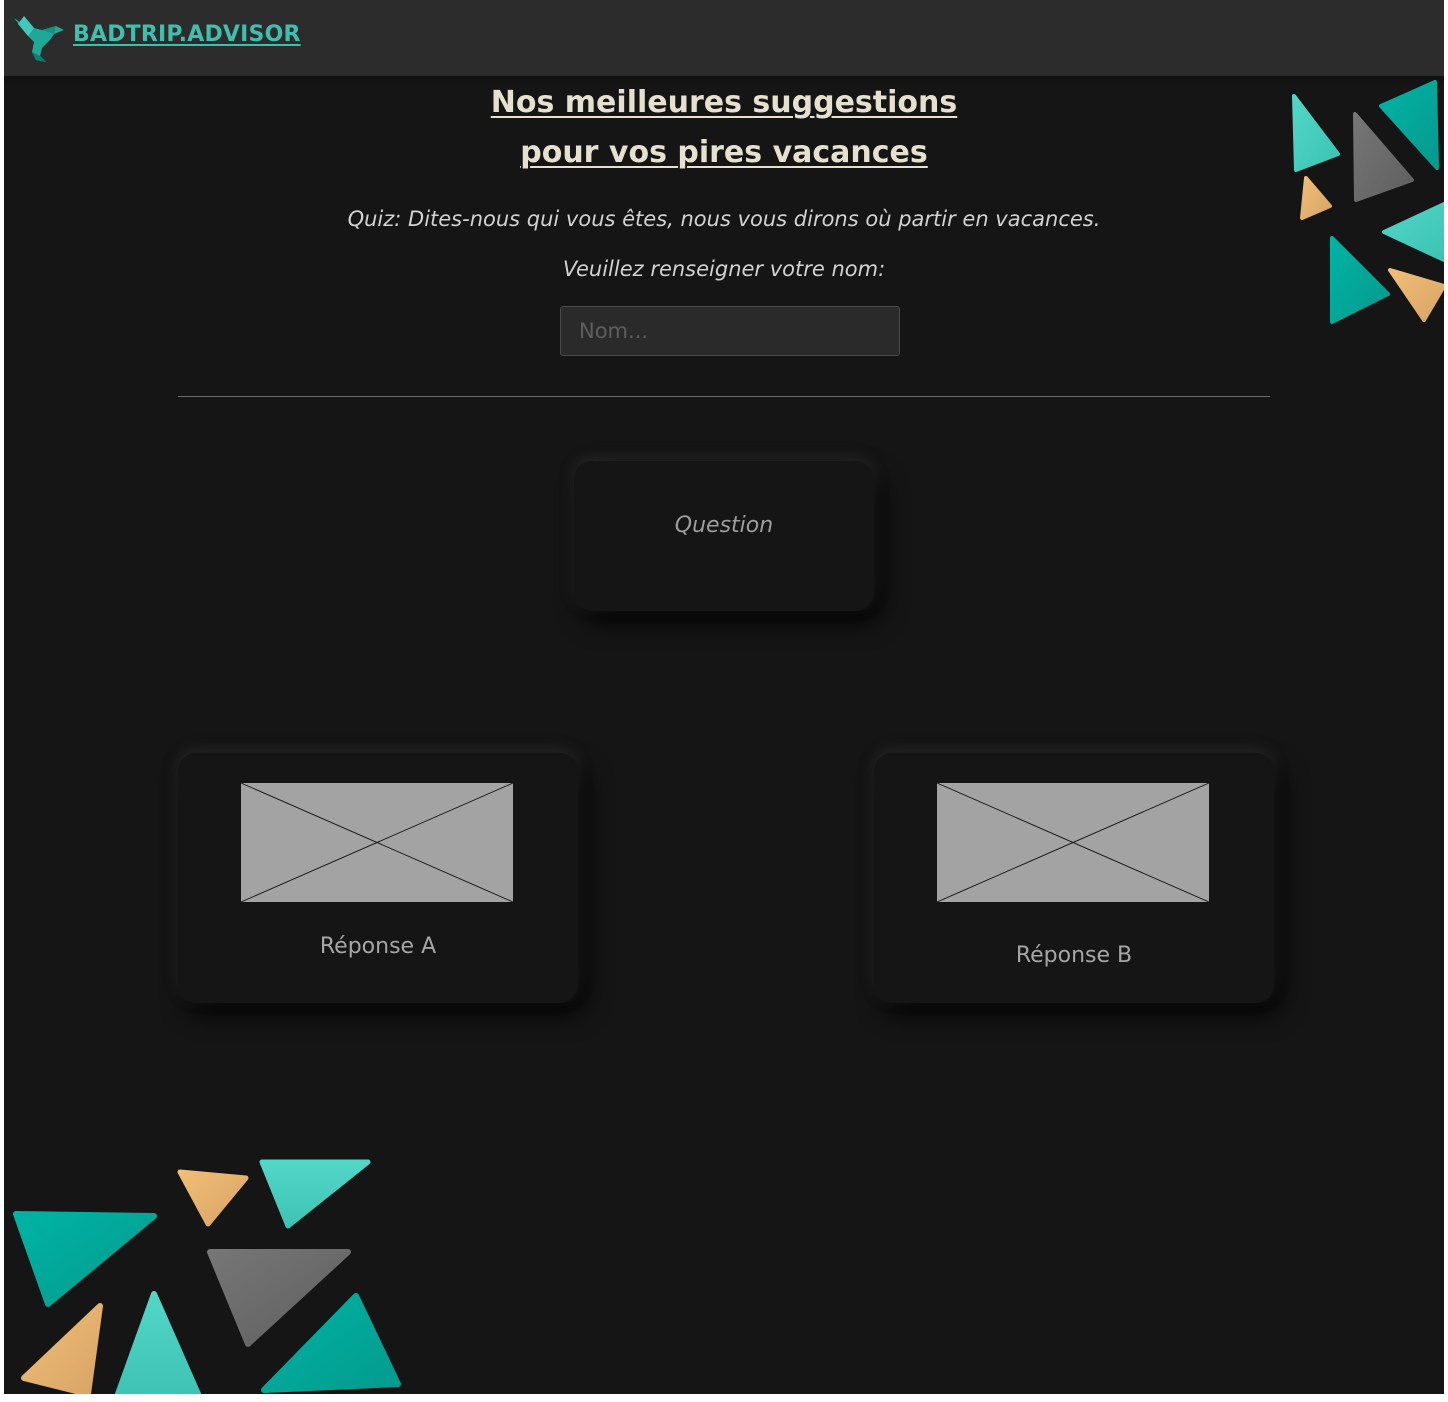 This screenshot has height=1402, width=1448. I want to click on answer-card-a: Réponse A, so click(378, 878).